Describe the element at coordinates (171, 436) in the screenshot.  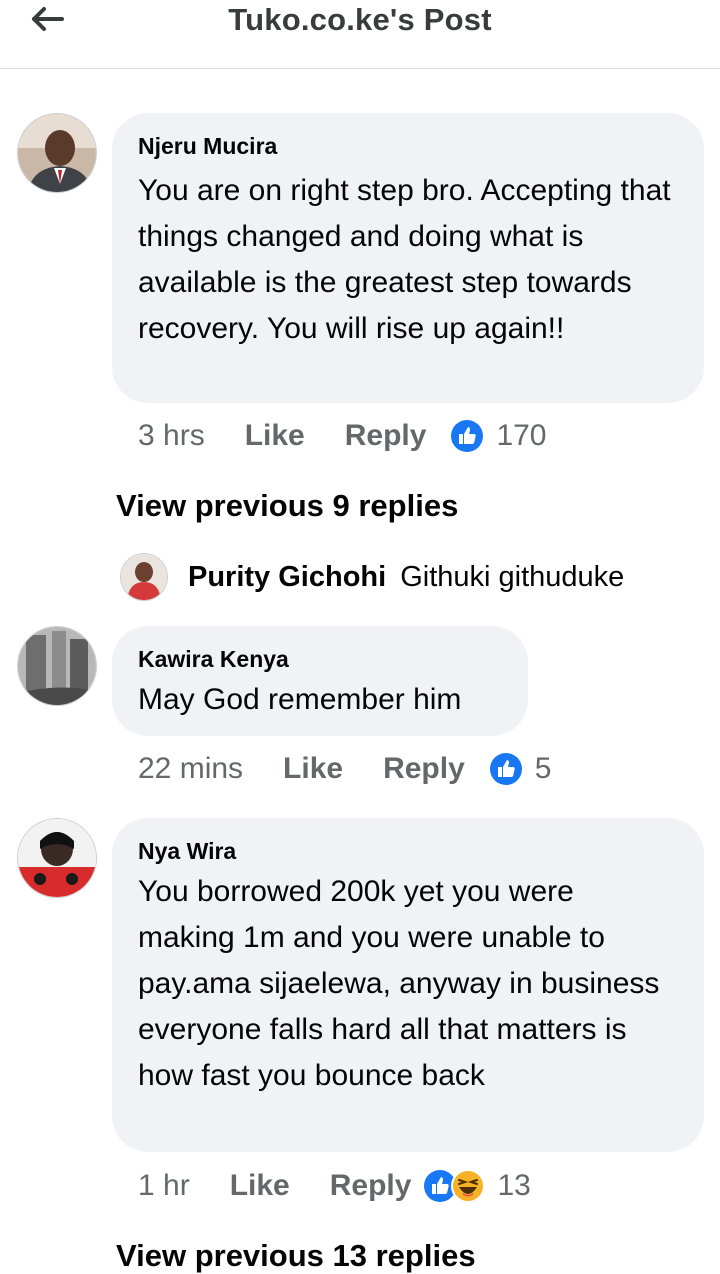
I see `comment-time: 3 hrs` at that location.